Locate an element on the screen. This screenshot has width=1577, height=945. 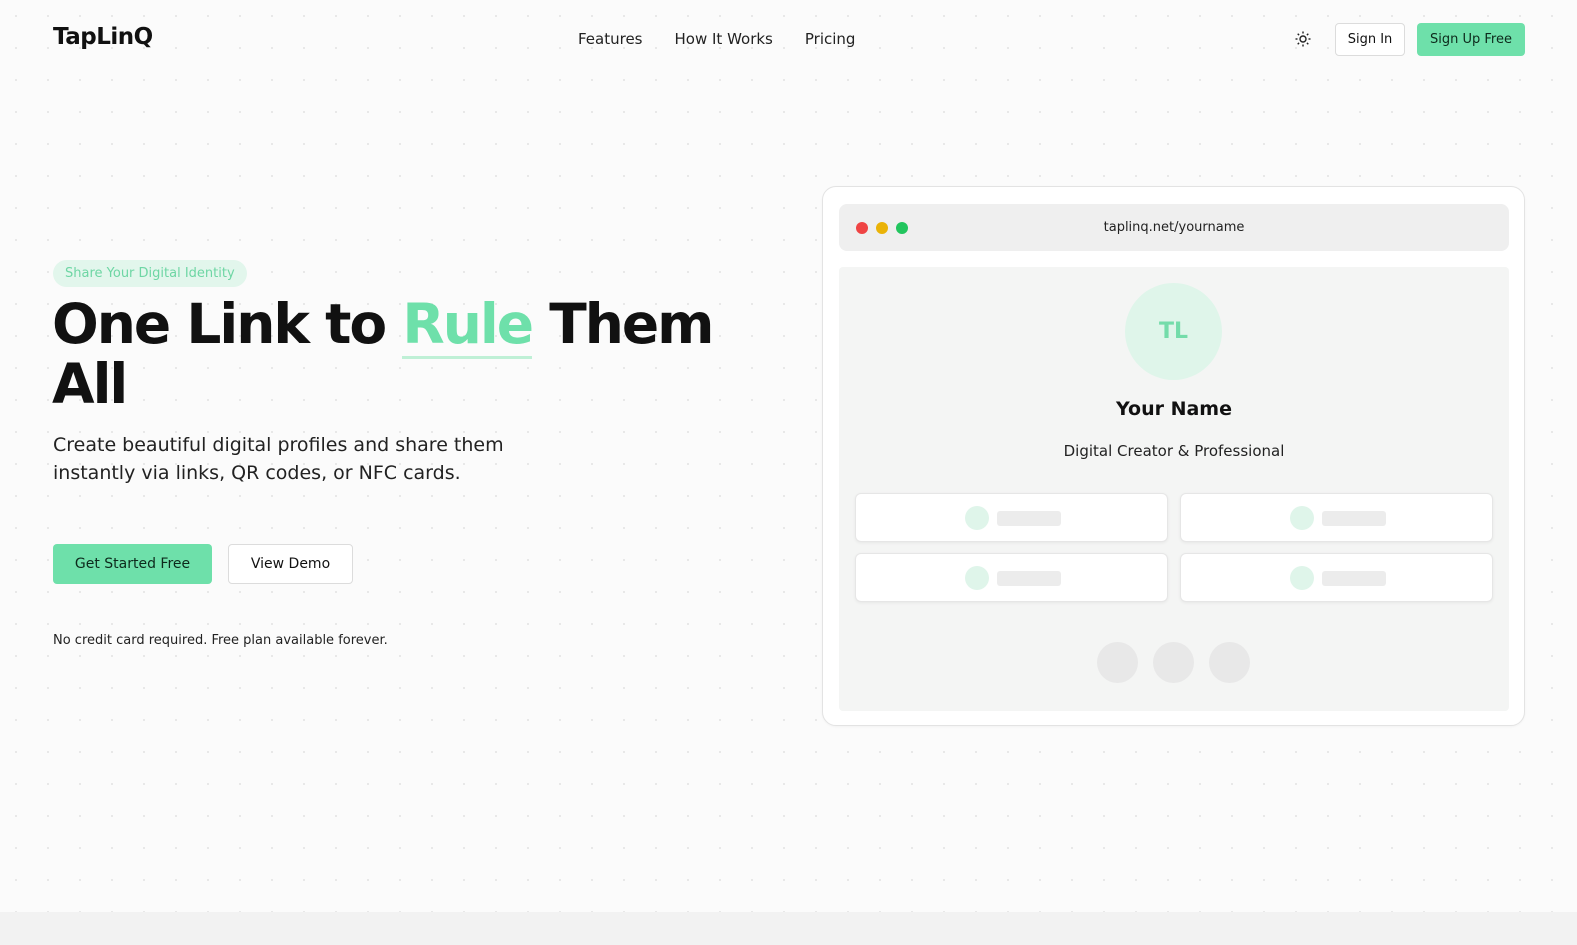
profile-title: Digital Creator & Professional is located at coordinates (1174, 451).